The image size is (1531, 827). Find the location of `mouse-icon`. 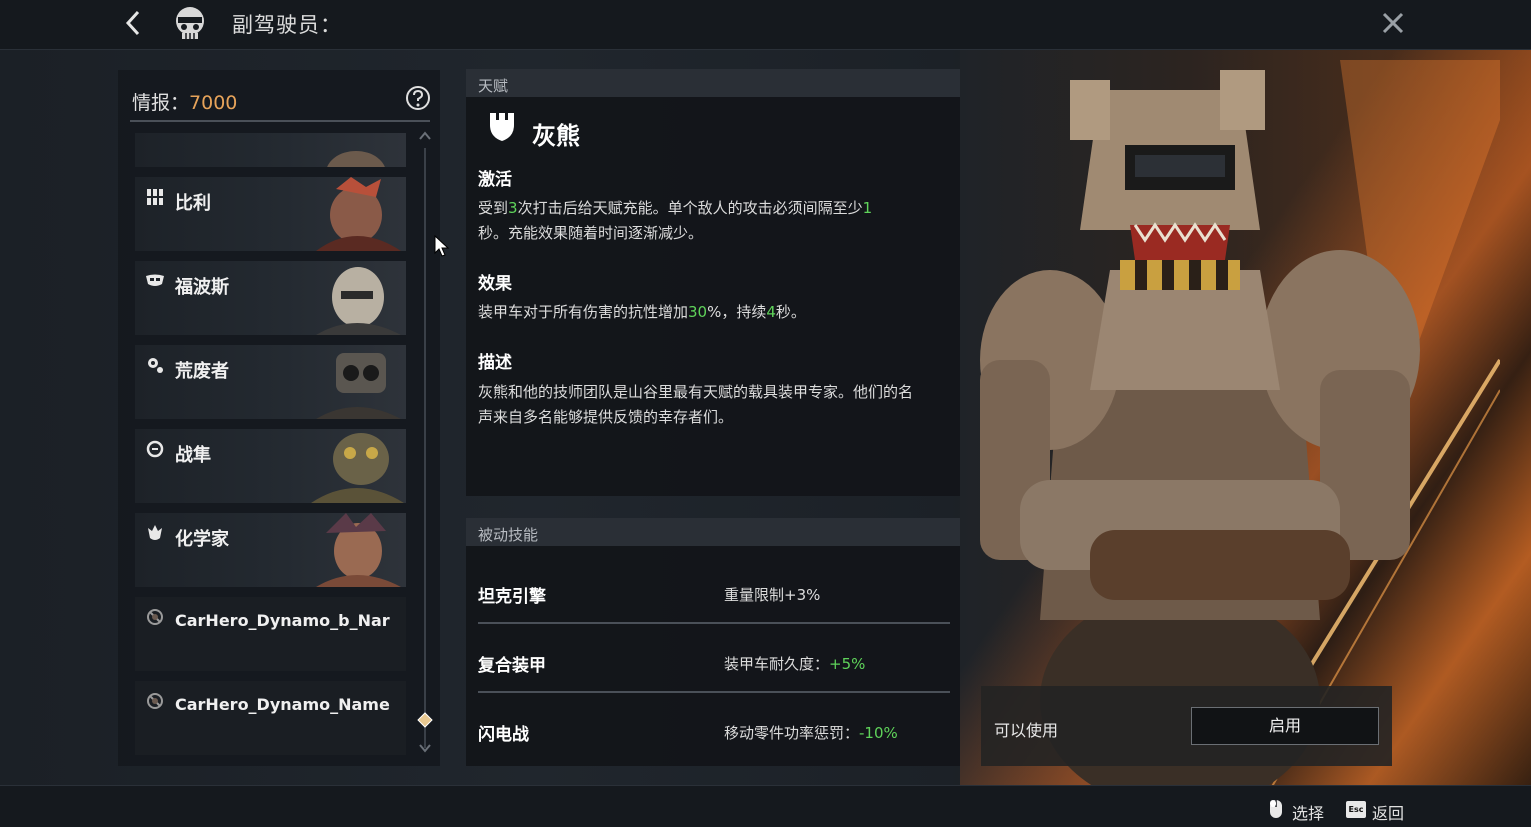

mouse-icon is located at coordinates (1276, 809).